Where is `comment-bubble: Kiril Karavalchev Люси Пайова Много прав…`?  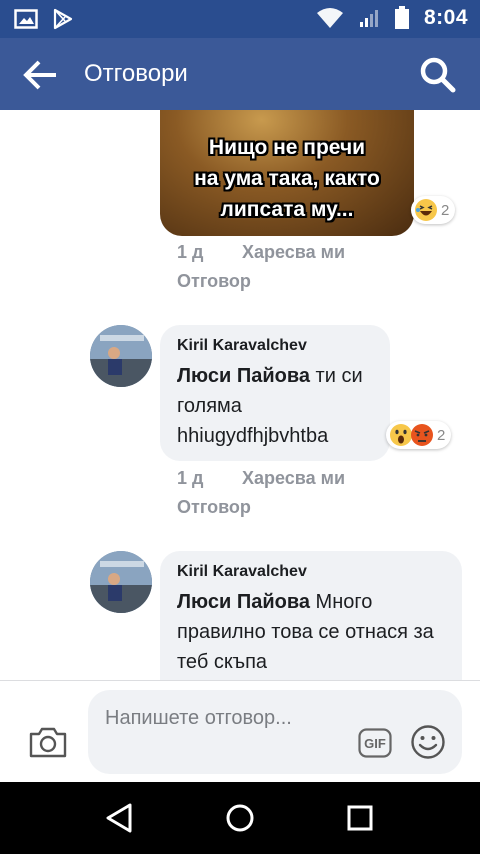
comment-bubble: Kiril Karavalchev Люси Пайова Много прав… is located at coordinates (311, 615).